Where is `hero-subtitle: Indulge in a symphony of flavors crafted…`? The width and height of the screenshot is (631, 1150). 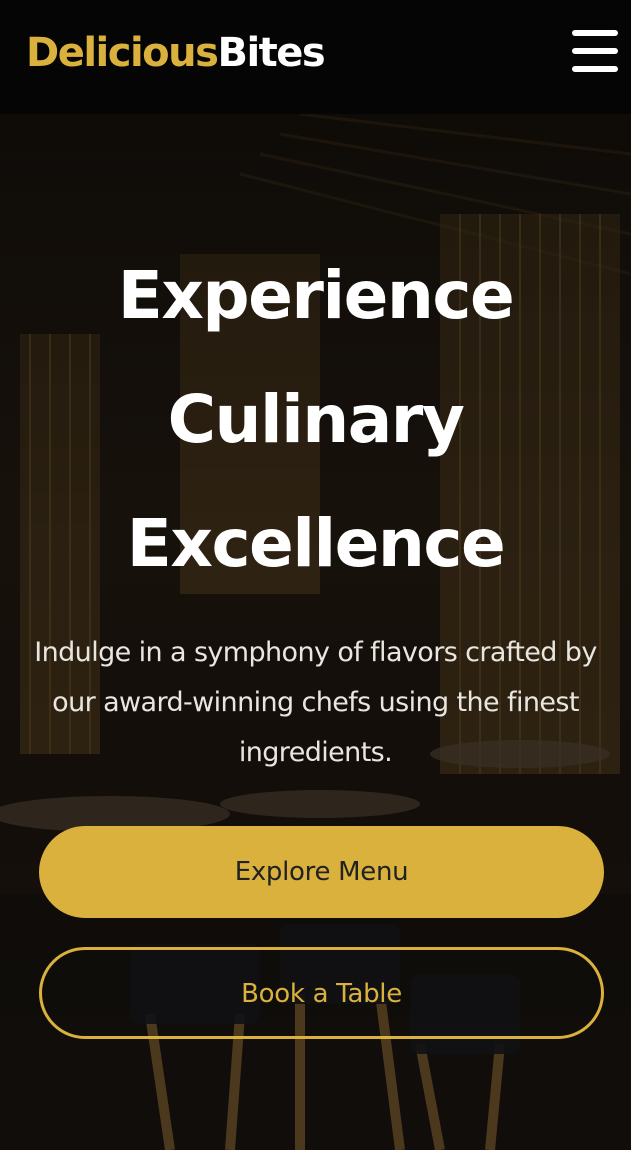 hero-subtitle: Indulge in a symphony of flavors crafted… is located at coordinates (315, 702).